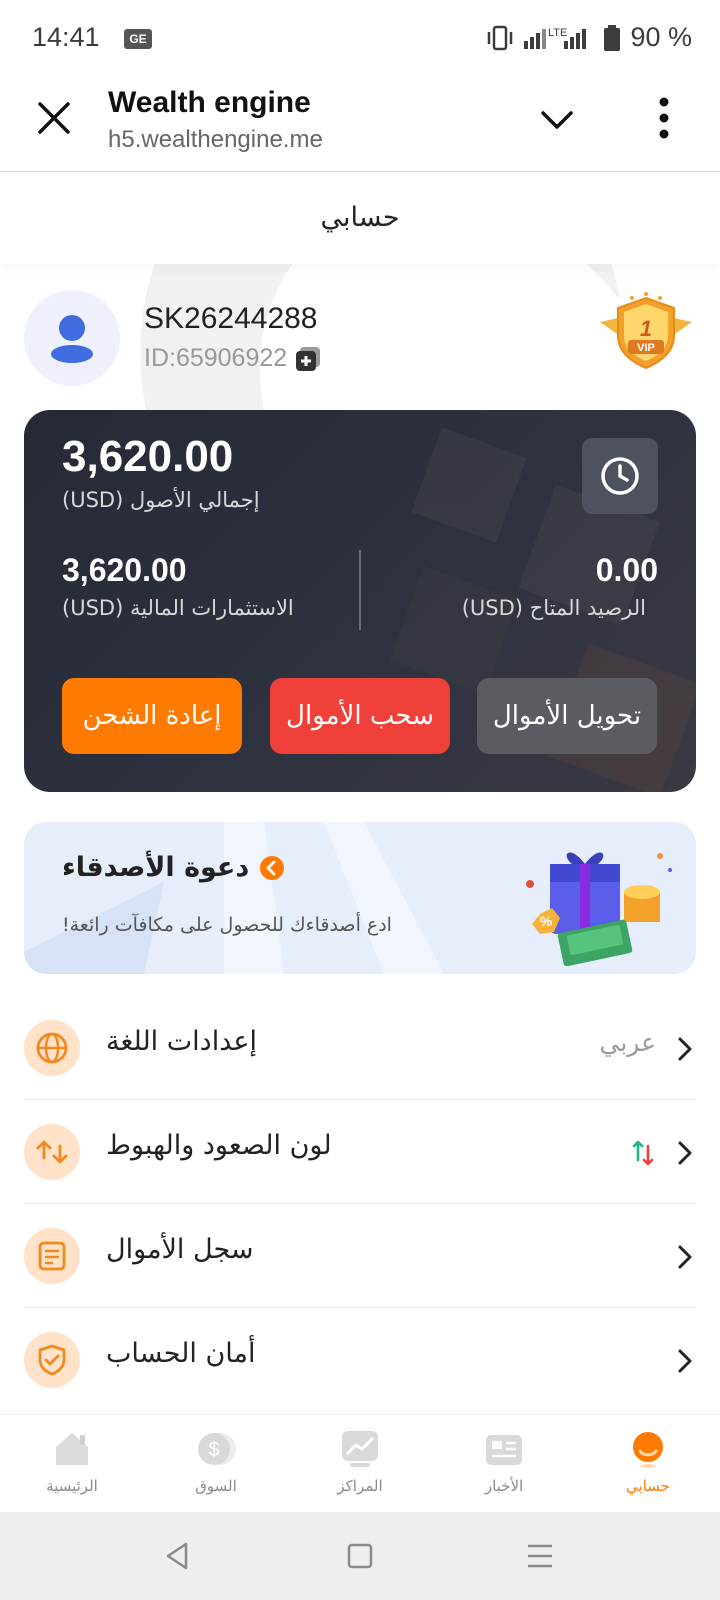 The height and width of the screenshot is (1600, 720). What do you see at coordinates (66, 37) in the screenshot?
I see `status-time: 14:41` at bounding box center [66, 37].